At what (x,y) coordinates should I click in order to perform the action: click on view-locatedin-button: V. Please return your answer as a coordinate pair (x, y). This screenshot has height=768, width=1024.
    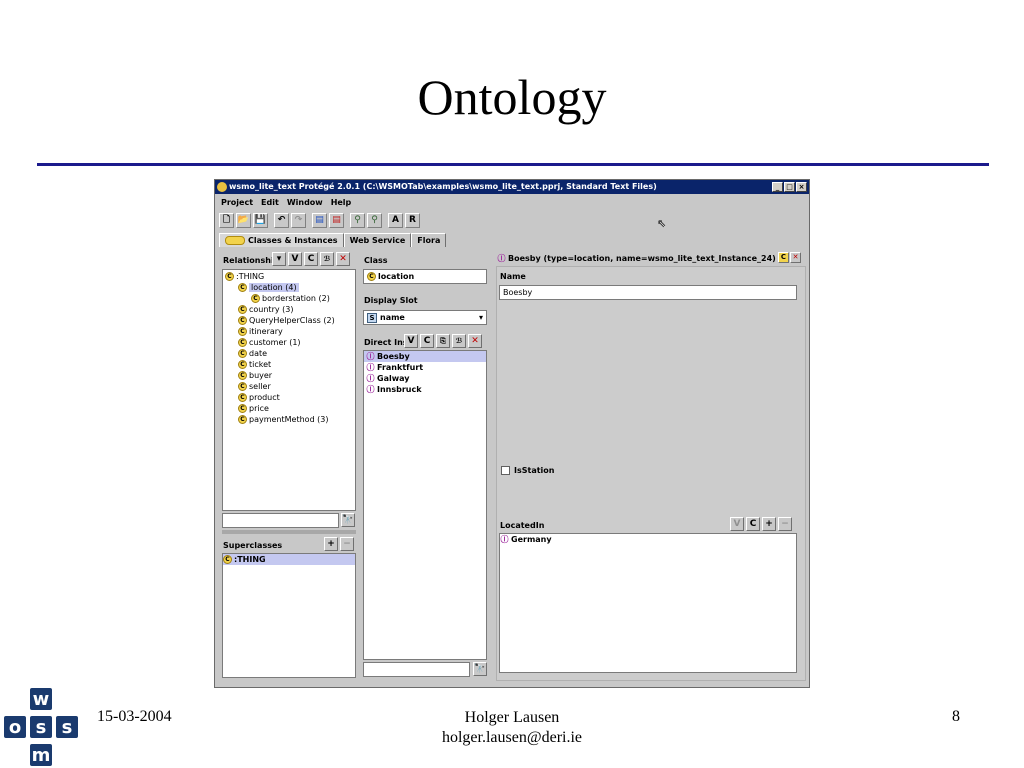
    Looking at the image, I should click on (737, 524).